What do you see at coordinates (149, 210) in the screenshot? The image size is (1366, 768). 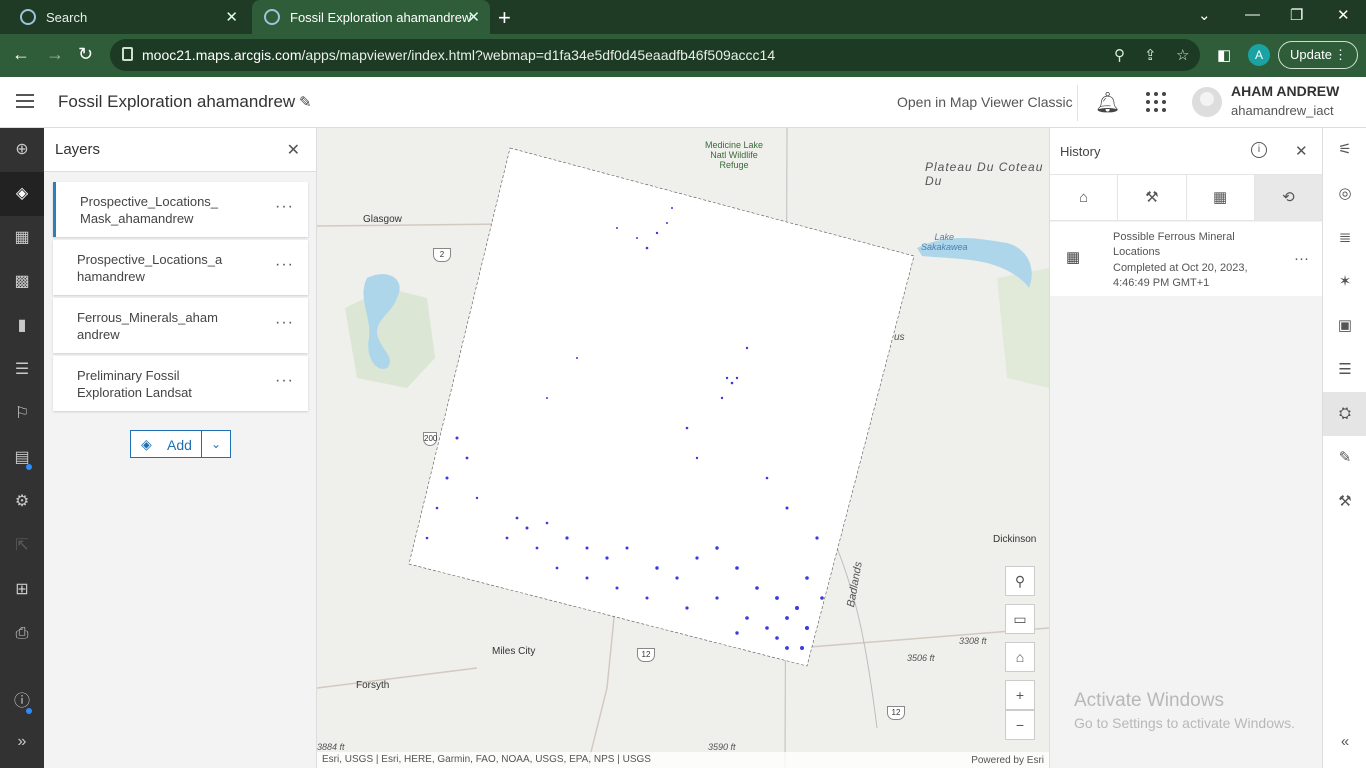 I see `layer-name: Prospective_Locations_ Mask_ahamandrew` at bounding box center [149, 210].